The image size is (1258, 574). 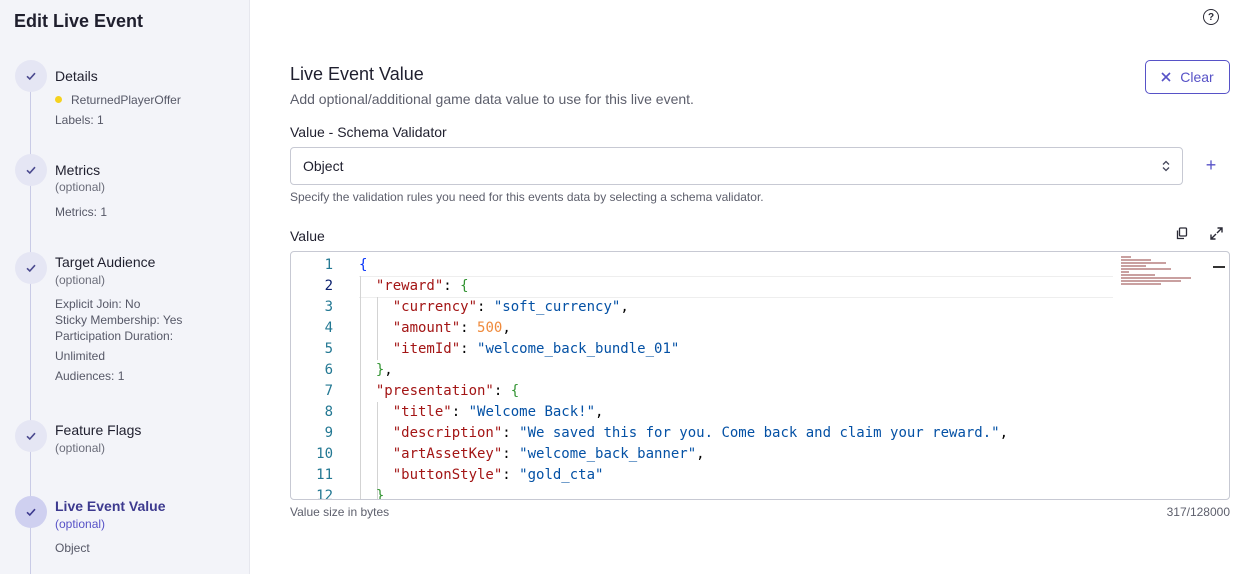 I want to click on line-number: 12, so click(x=324, y=494).